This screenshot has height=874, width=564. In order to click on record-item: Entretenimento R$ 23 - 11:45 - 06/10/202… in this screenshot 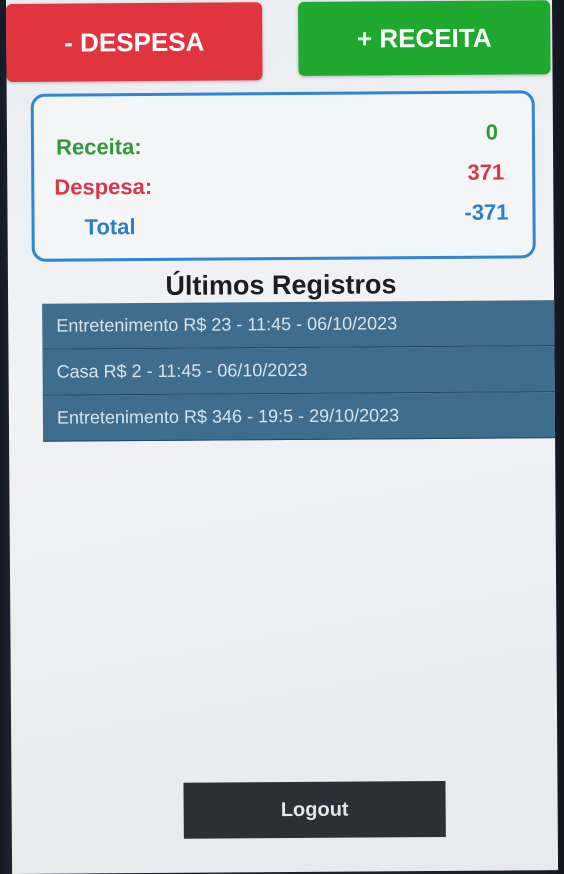, I will do `click(298, 325)`.